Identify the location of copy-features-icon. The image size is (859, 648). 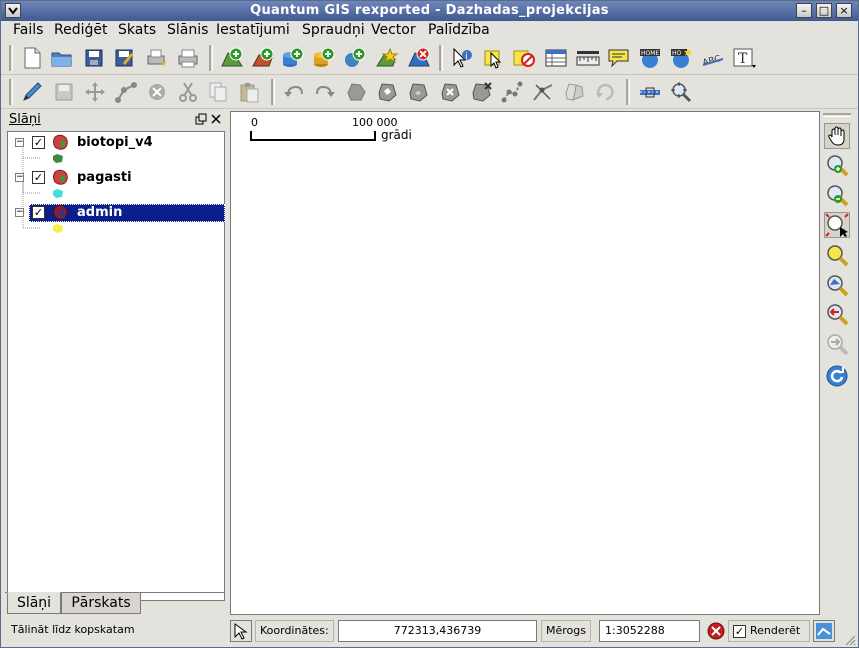
(218, 92).